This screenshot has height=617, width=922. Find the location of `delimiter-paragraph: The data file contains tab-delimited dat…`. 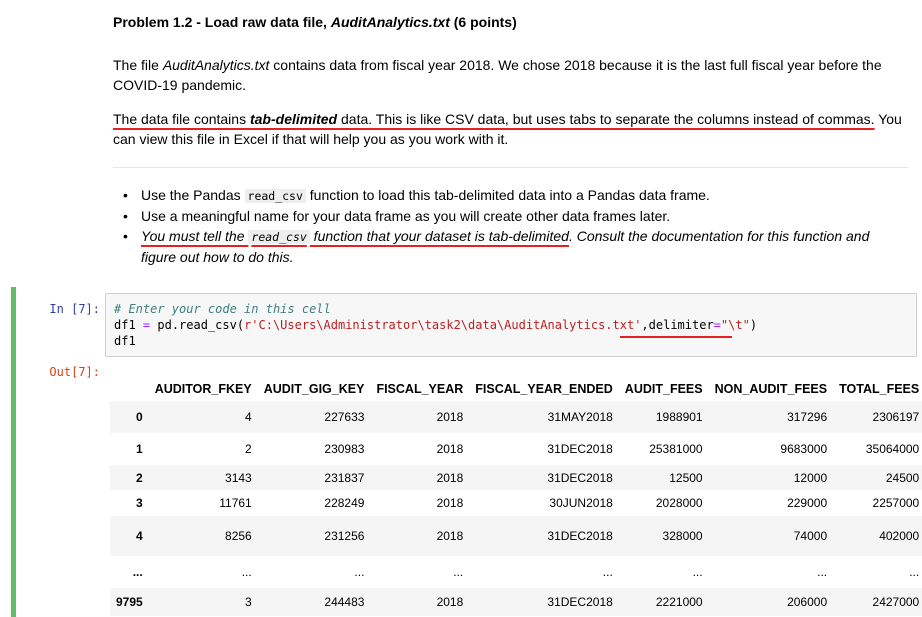

delimiter-paragraph: The data file contains tab-delimited dat… is located at coordinates (507, 129).